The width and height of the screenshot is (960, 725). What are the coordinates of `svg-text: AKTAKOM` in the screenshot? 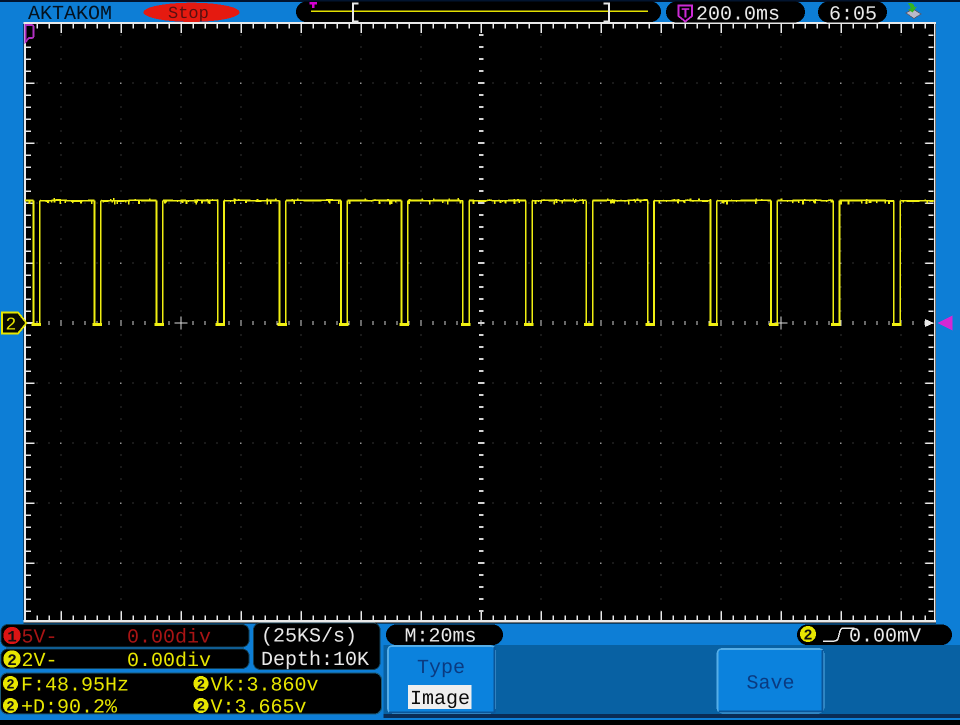 It's located at (70, 14).